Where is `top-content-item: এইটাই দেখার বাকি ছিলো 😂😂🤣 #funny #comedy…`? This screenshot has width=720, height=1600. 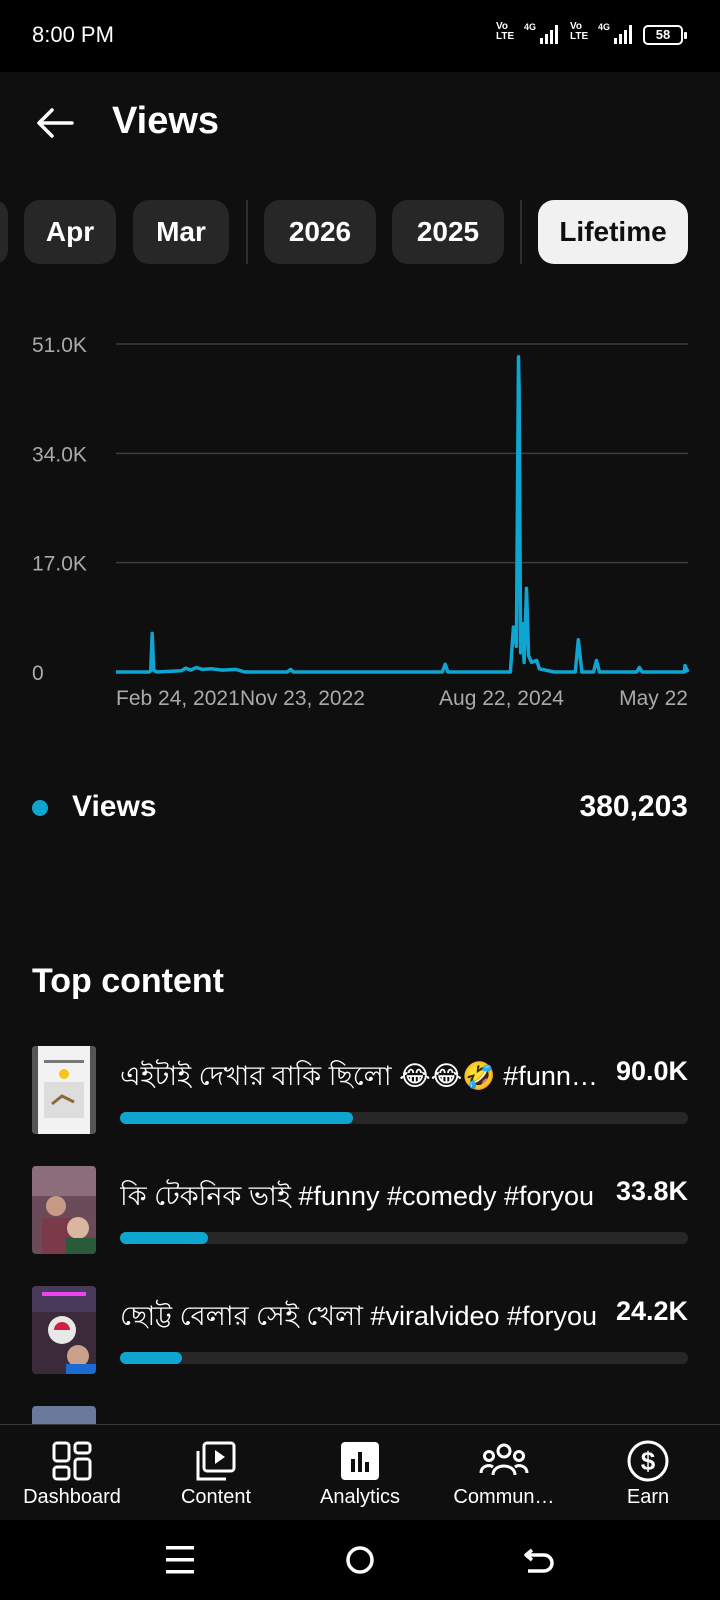
top-content-item: এইটাই দেখার বাকি ছিলো 😂😂🤣 #funny #comedy… is located at coordinates (360, 1091).